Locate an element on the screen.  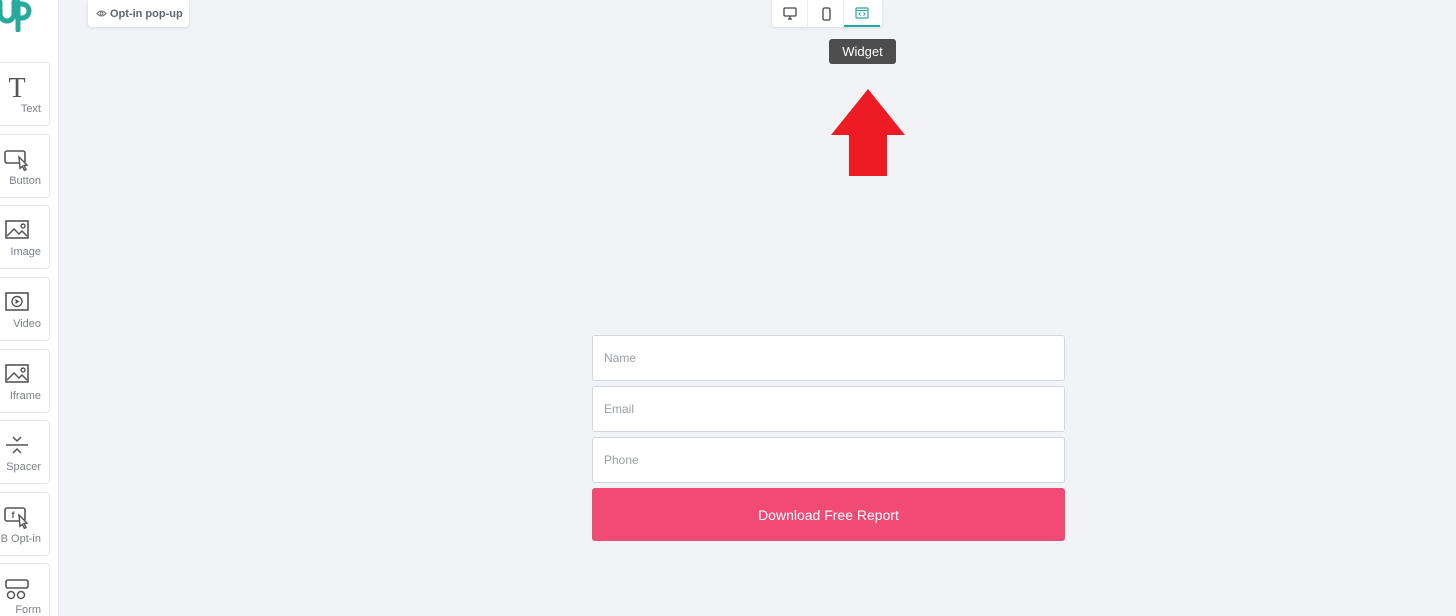
optin-form: Download Free Report is located at coordinates (828, 438).